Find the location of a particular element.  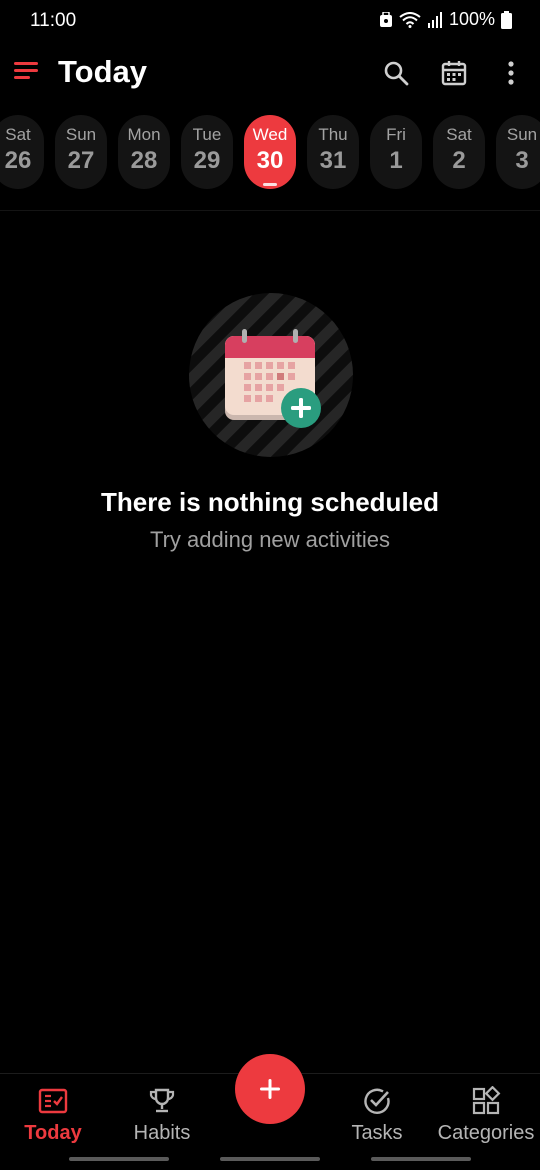

day-chip: Sat 2 is located at coordinates (459, 152).